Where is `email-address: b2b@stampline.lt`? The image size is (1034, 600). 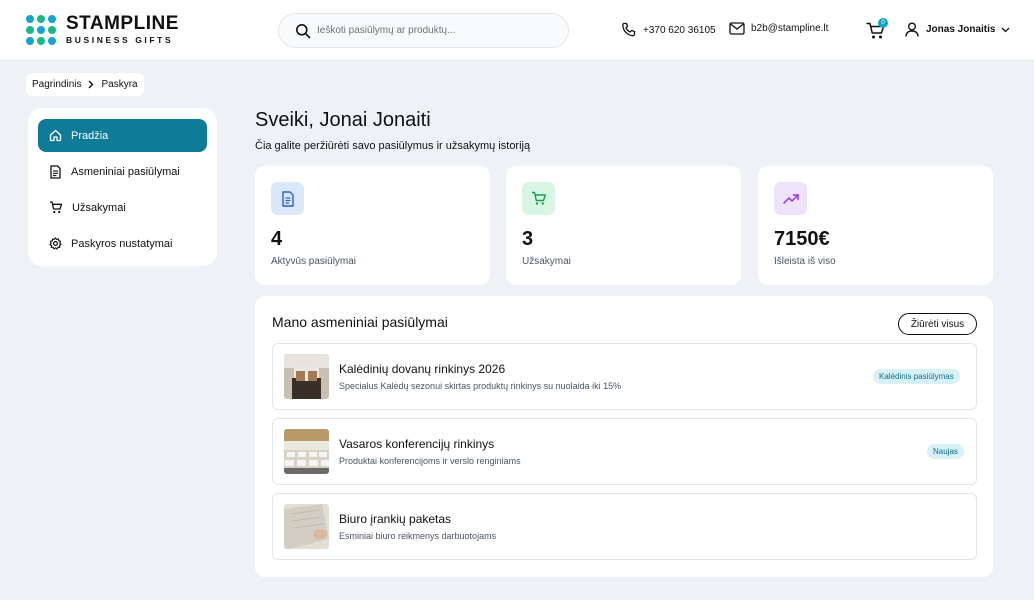
email-address: b2b@stampline.lt is located at coordinates (790, 28).